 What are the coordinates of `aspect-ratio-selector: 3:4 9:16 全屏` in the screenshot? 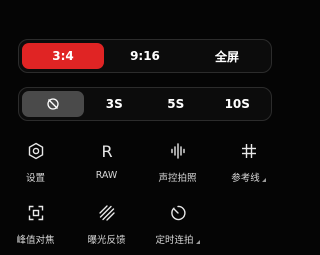 It's located at (145, 56).